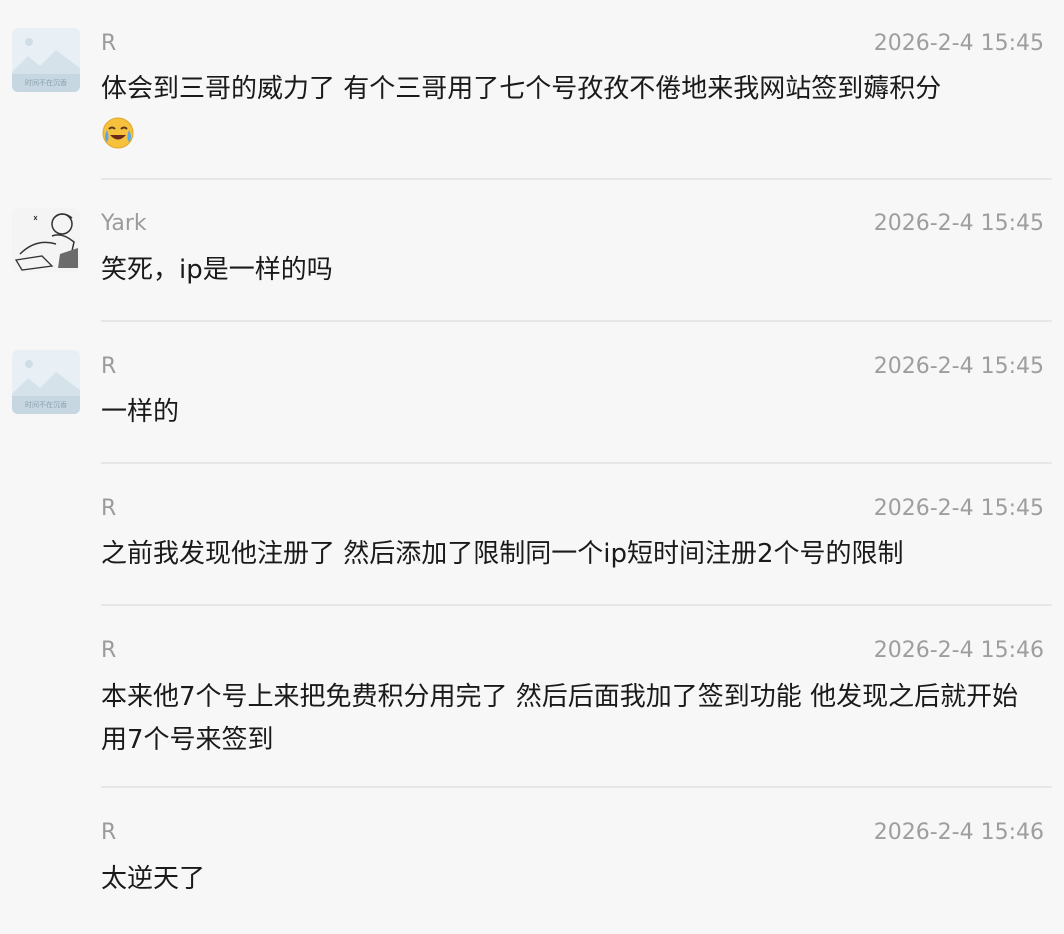 The height and width of the screenshot is (934, 1064). I want to click on message-body: 体会到三哥的威力了 有个三哥用了七个号孜孜不倦地来我网站签到薅积分, so click(521, 89).